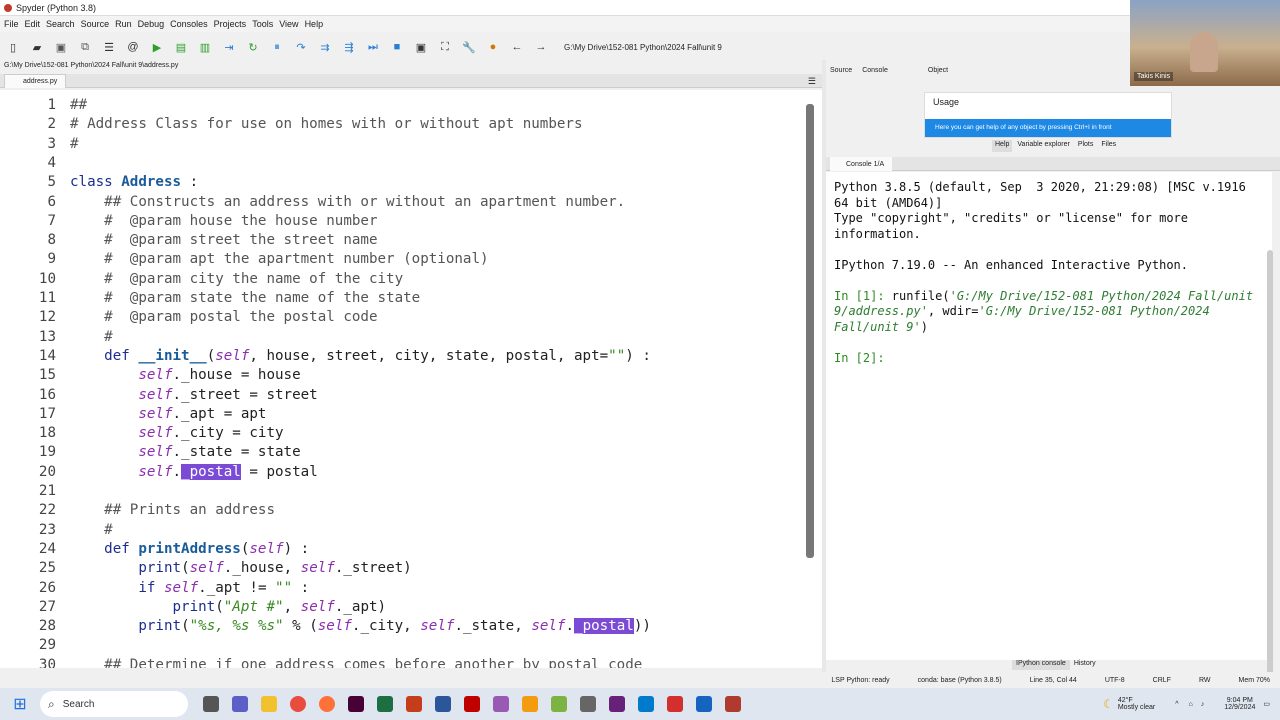 Image resolution: width=1280 pixels, height=720 pixels. Describe the element at coordinates (11, 24) in the screenshot. I see `menu-file: File` at that location.